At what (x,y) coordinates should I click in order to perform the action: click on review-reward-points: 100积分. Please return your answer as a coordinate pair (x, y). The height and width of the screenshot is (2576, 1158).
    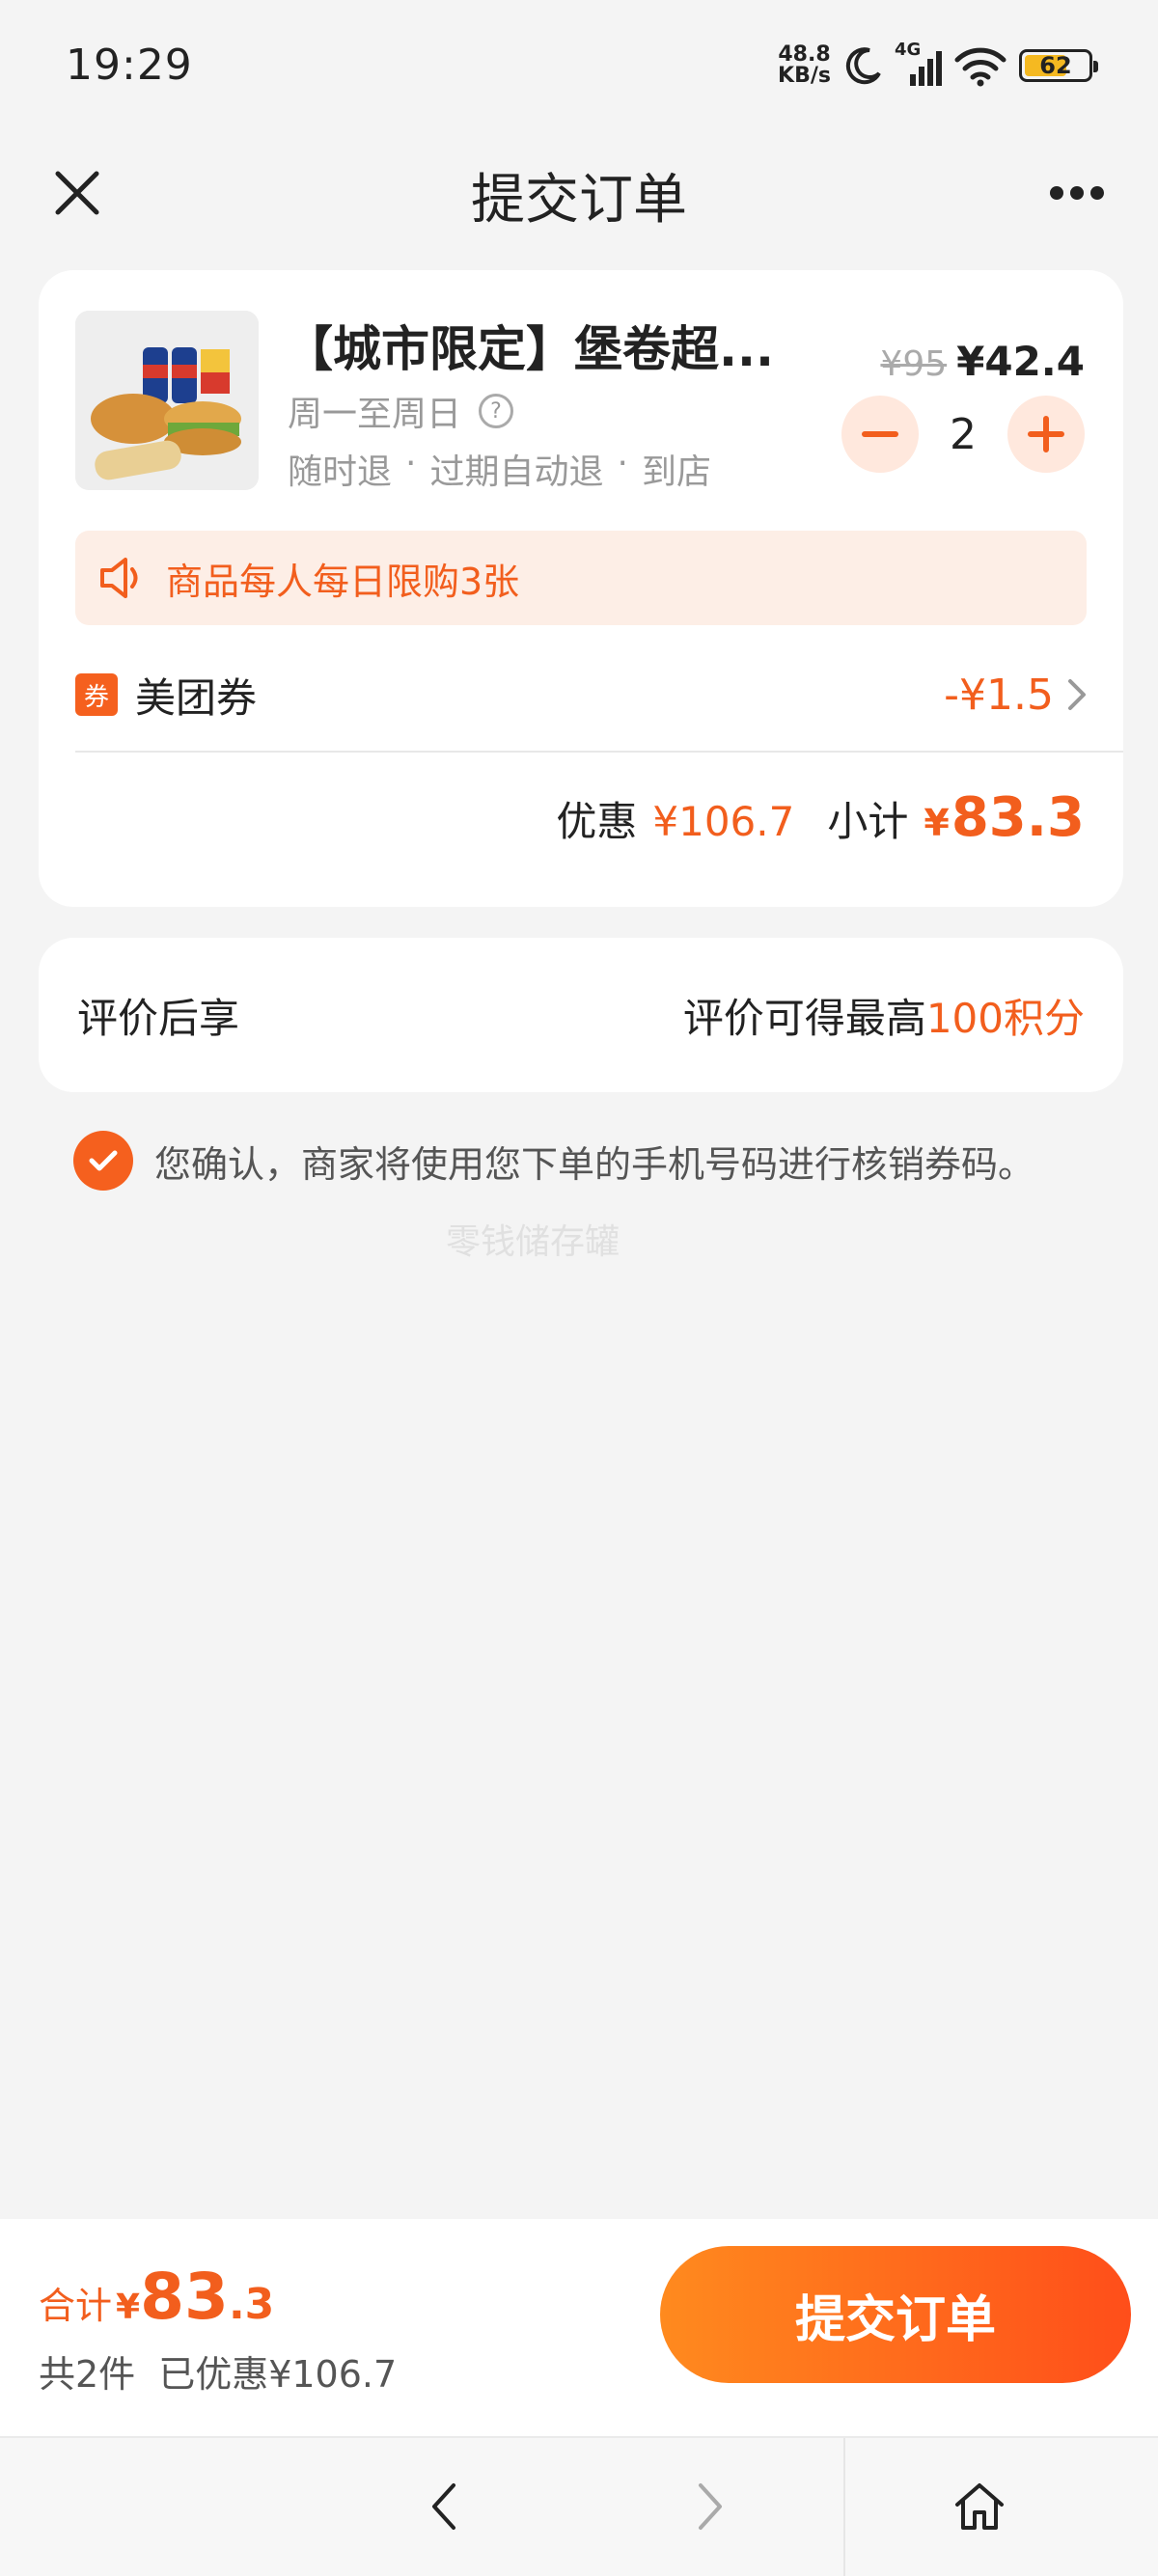
    Looking at the image, I should click on (1005, 1018).